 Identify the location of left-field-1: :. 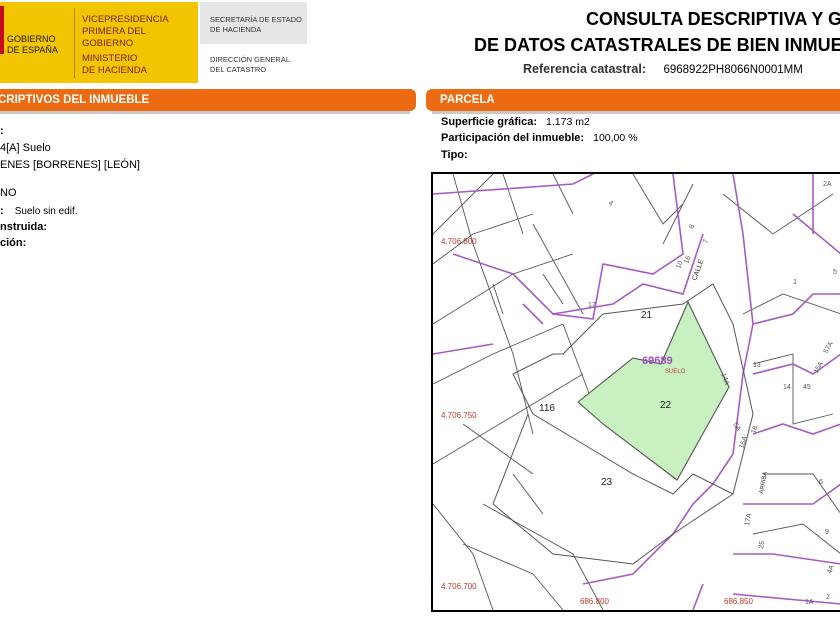
(2, 131).